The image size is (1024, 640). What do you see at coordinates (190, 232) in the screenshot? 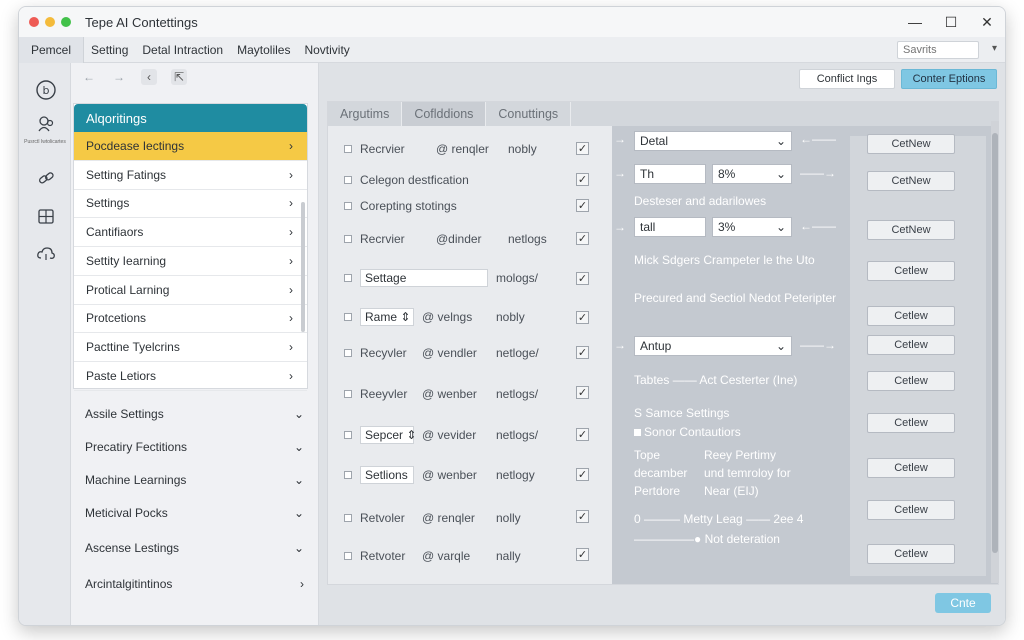
I see `sidebar-item: Cantifiaors ›` at bounding box center [190, 232].